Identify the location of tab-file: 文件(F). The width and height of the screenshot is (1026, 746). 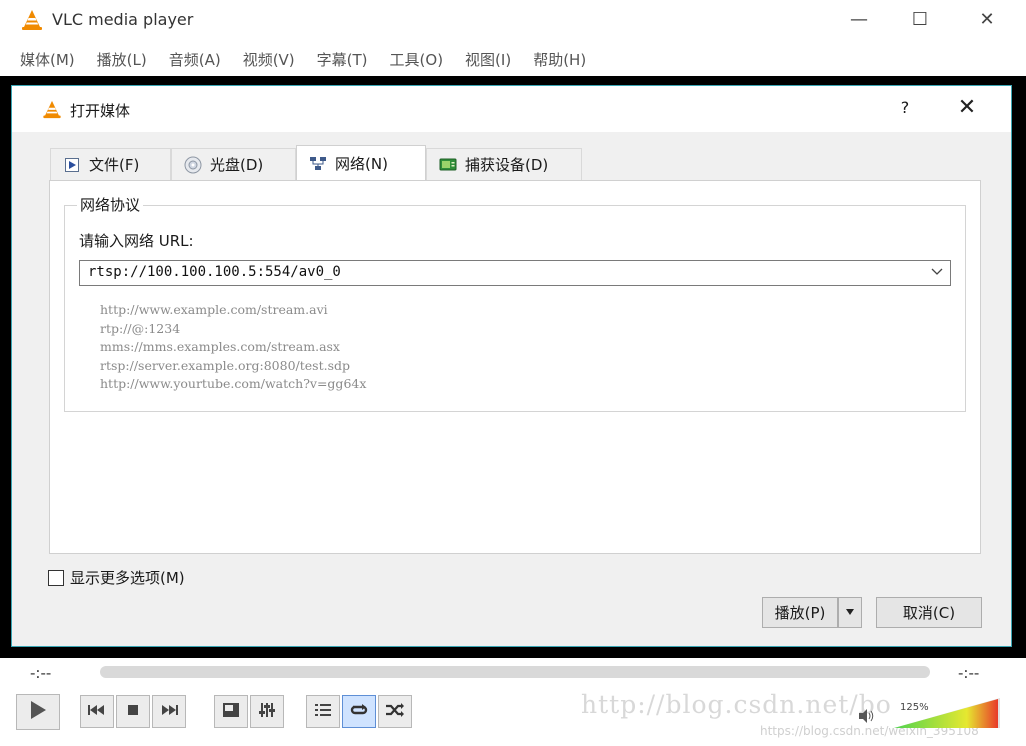
(110, 164).